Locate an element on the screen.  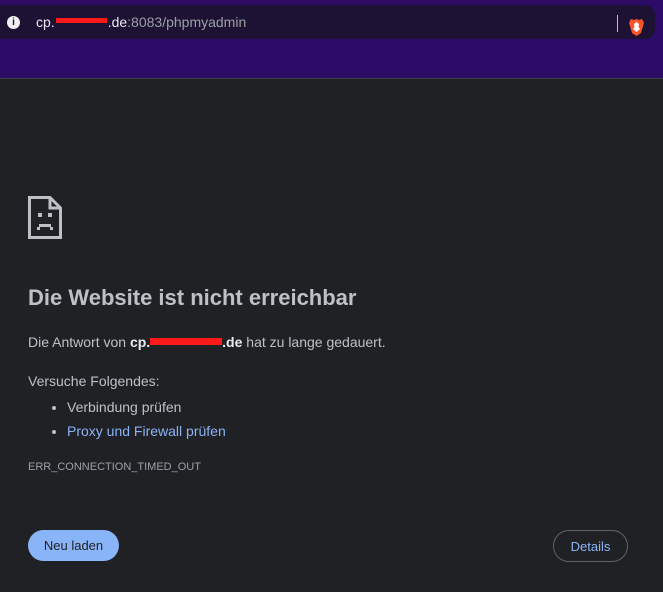
proxy-firewall-link: Proxy und Firewall prüfen is located at coordinates (146, 431).